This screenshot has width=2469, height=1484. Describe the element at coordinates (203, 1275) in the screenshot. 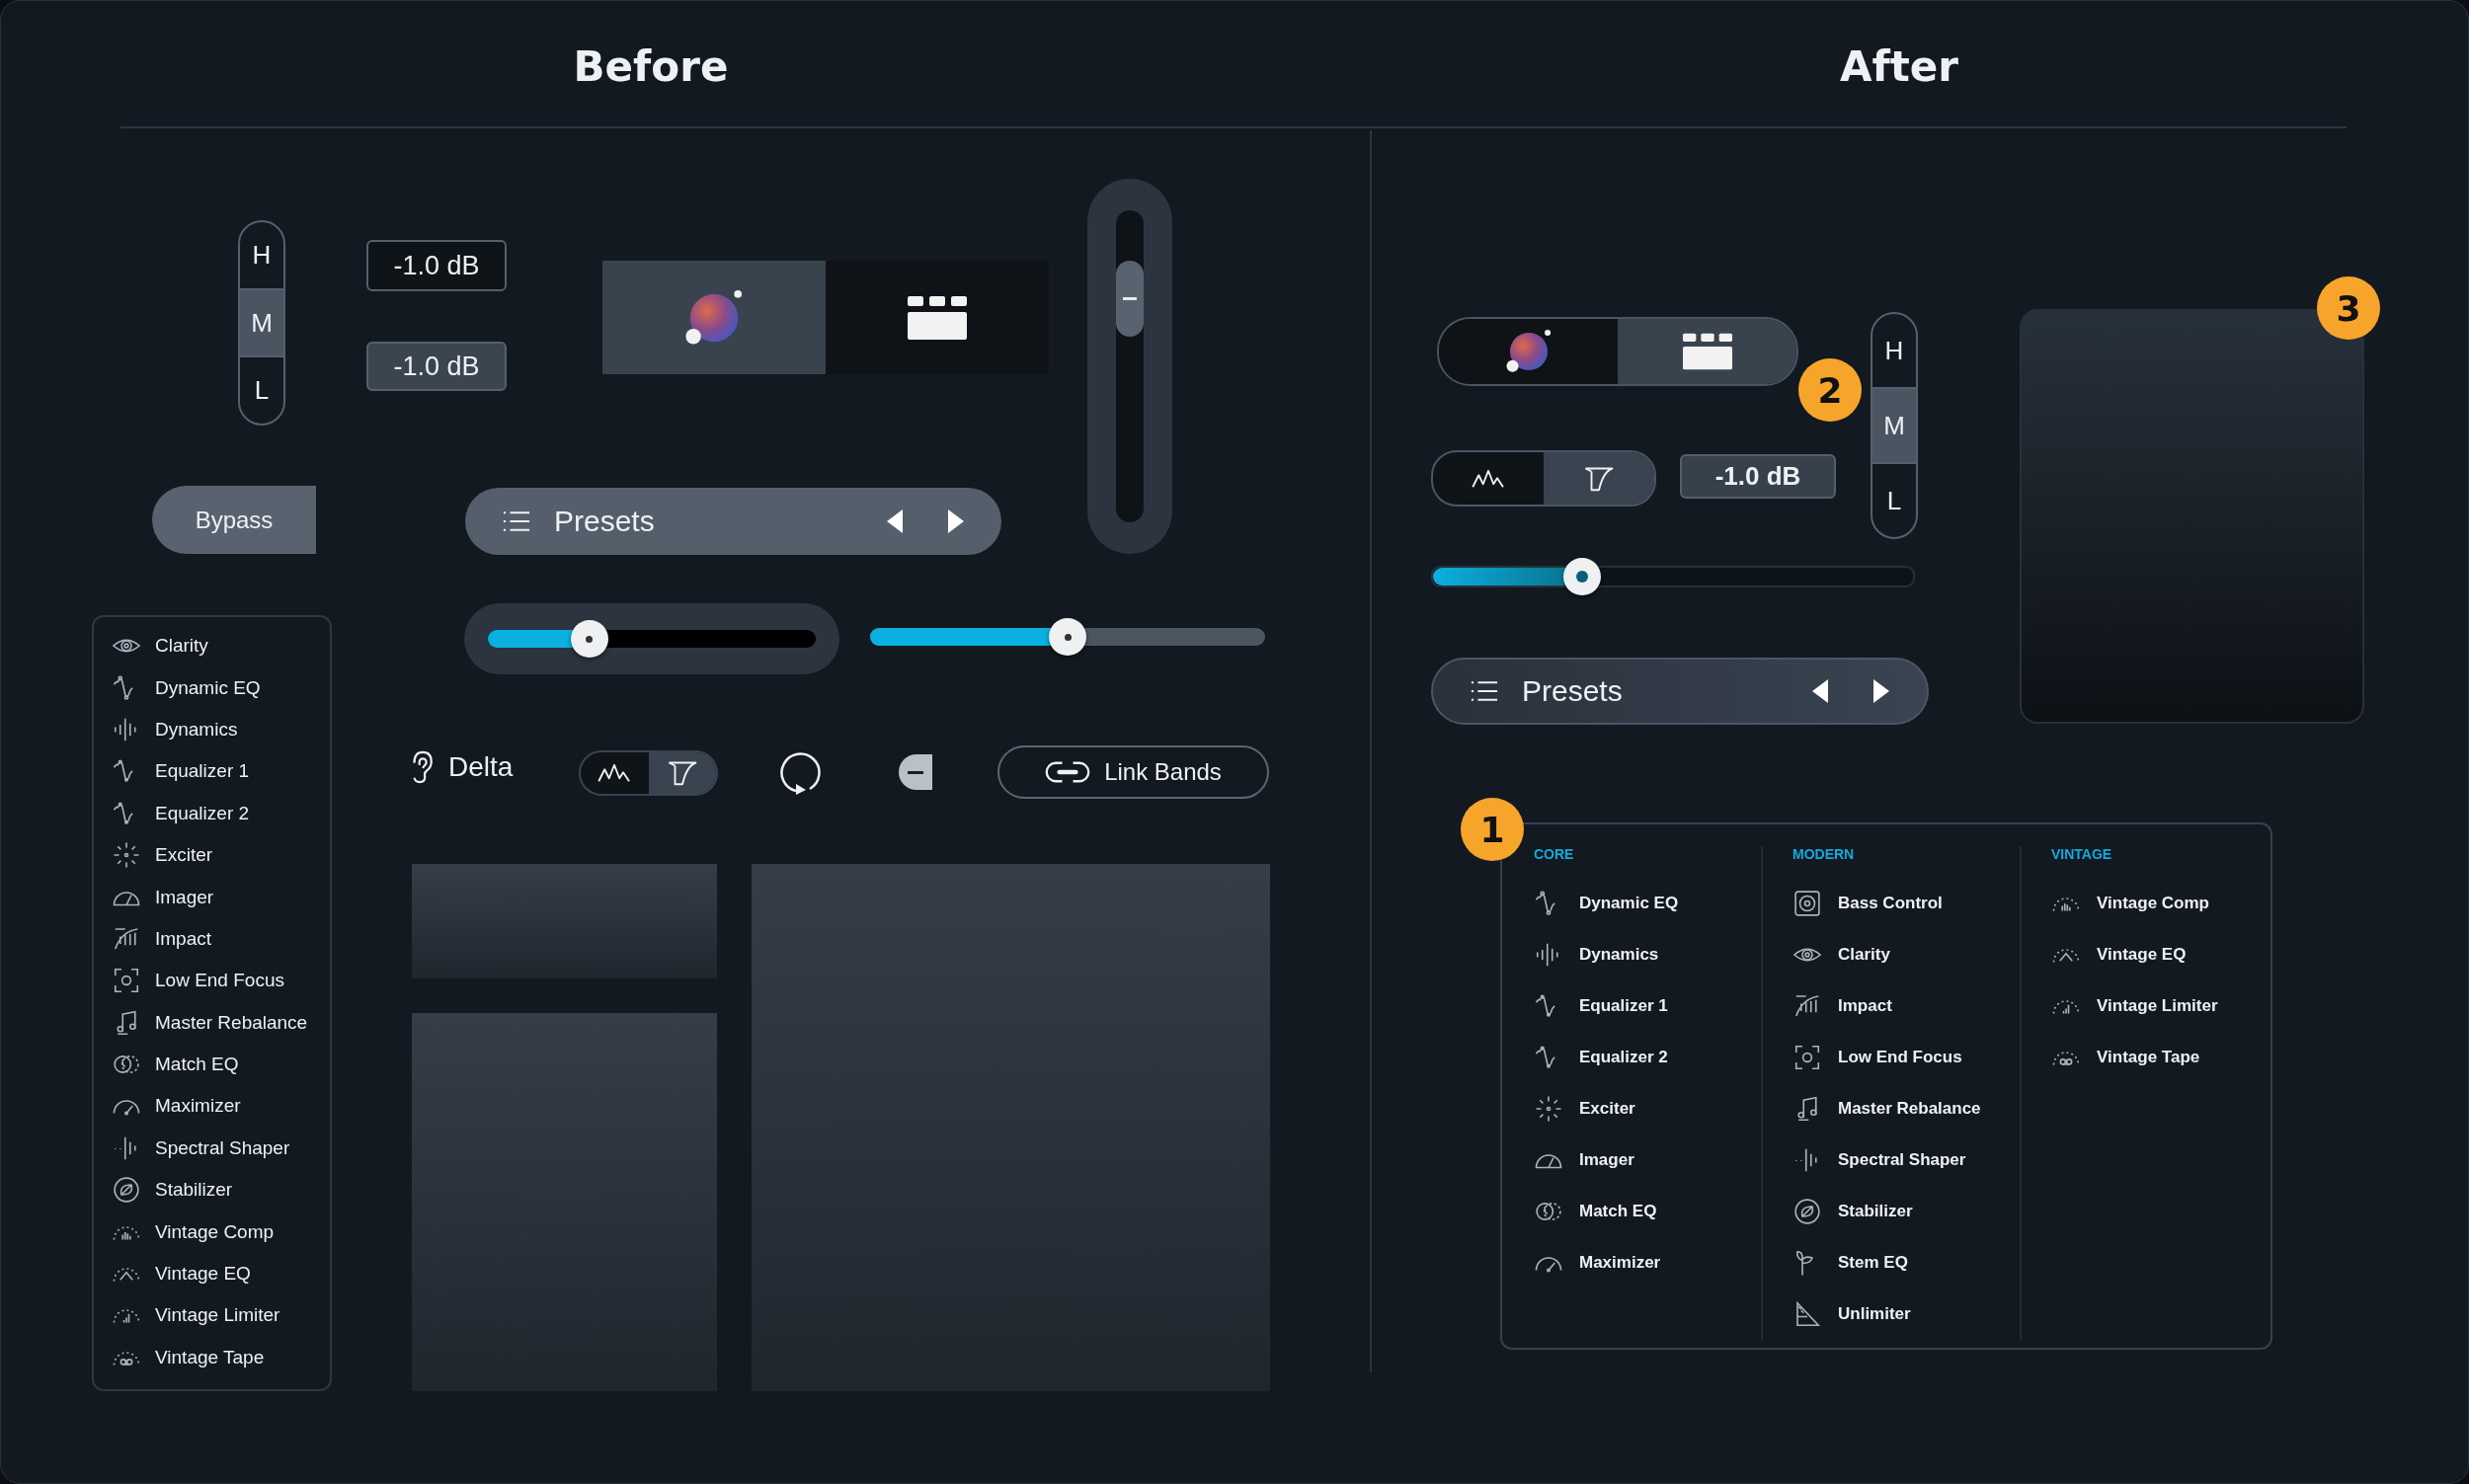

I see `module-label: Vintage EQ` at that location.